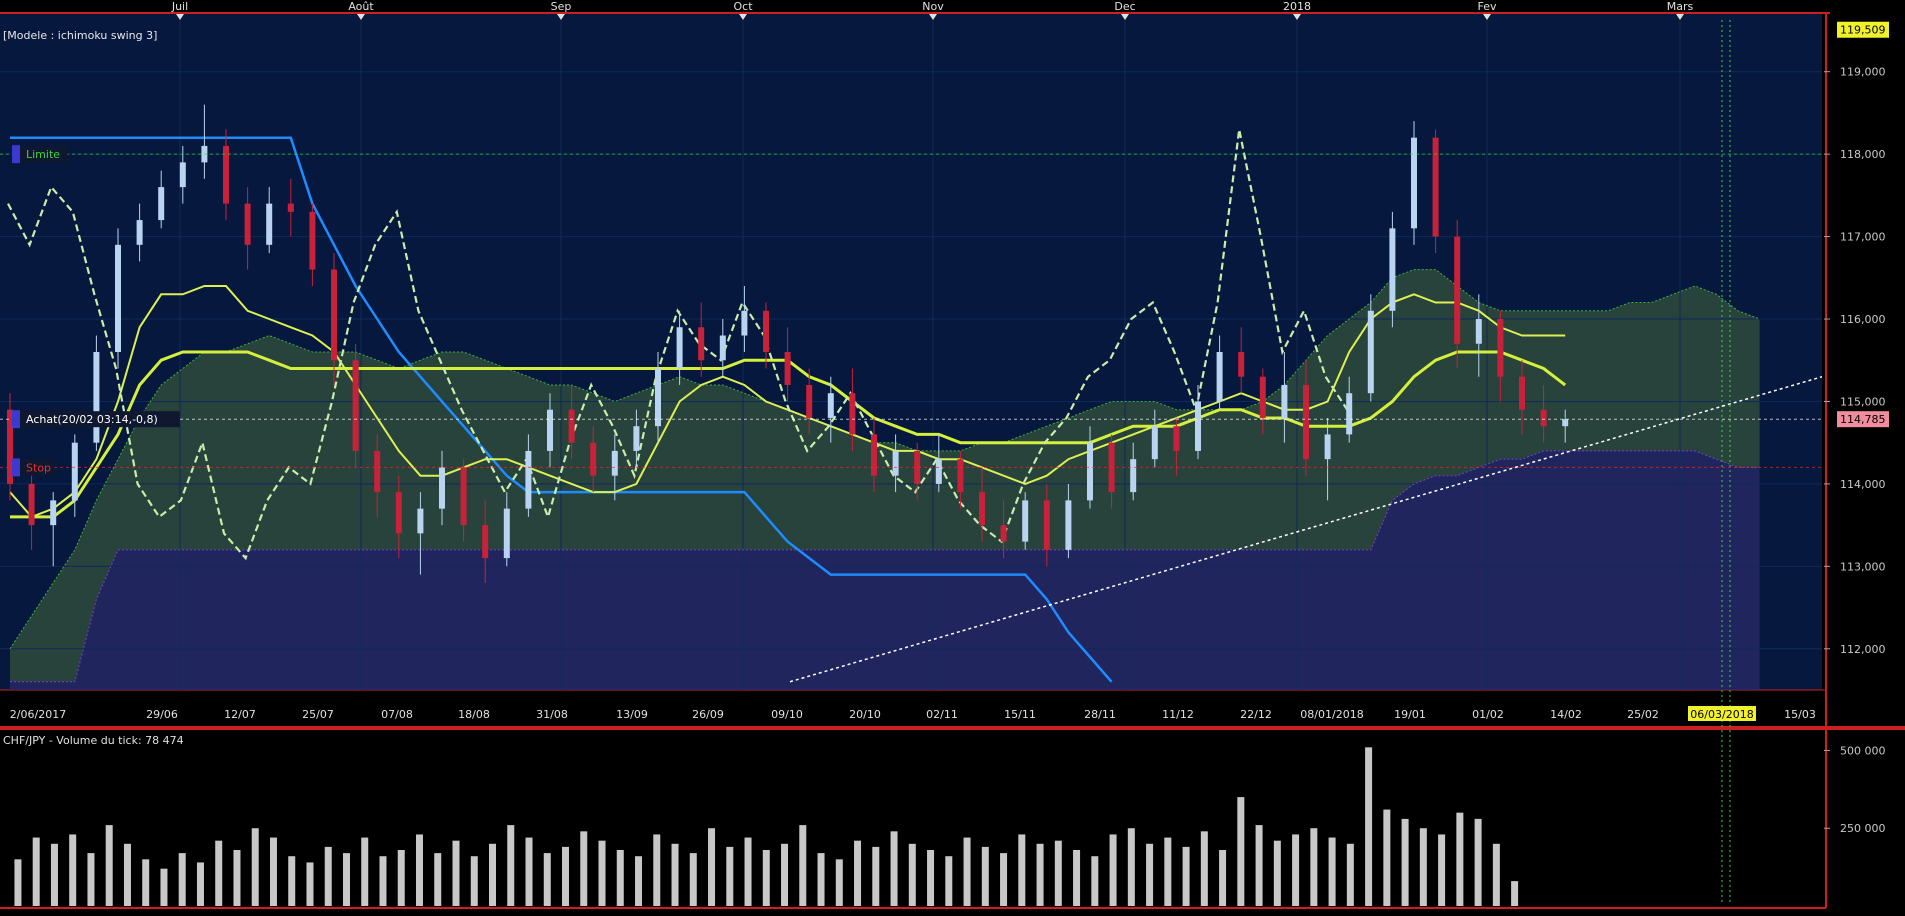  What do you see at coordinates (942, 714) in the screenshot?
I see `date-label: 02/11` at bounding box center [942, 714].